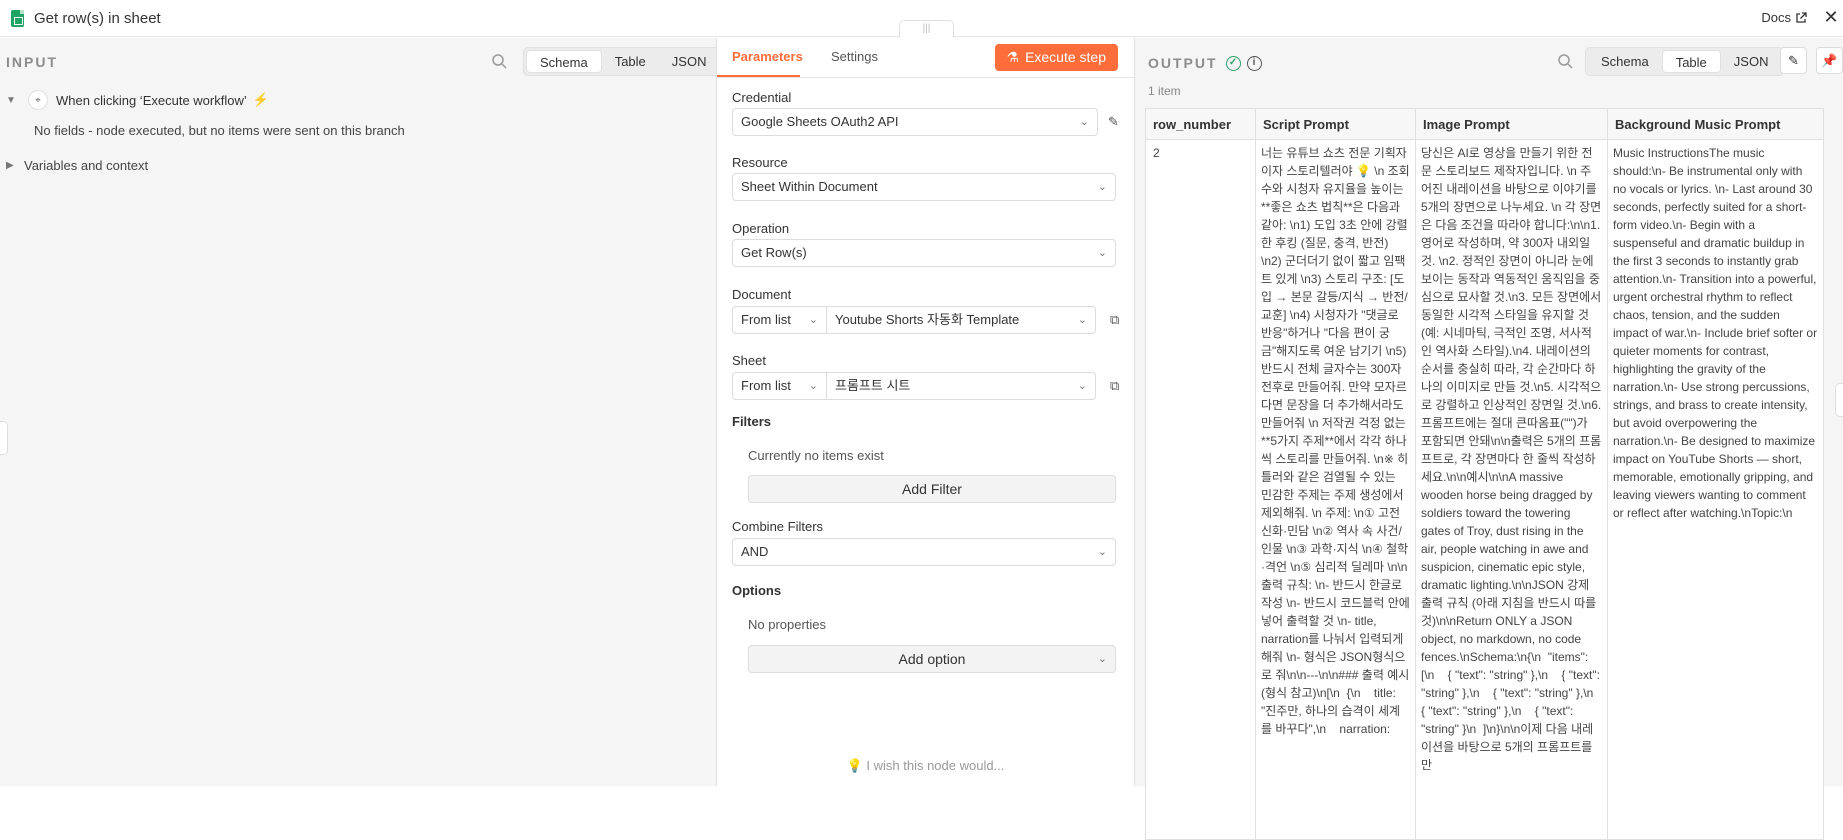 The width and height of the screenshot is (1843, 840). What do you see at coordinates (1801, 17) in the screenshot?
I see `external-link-icon` at bounding box center [1801, 17].